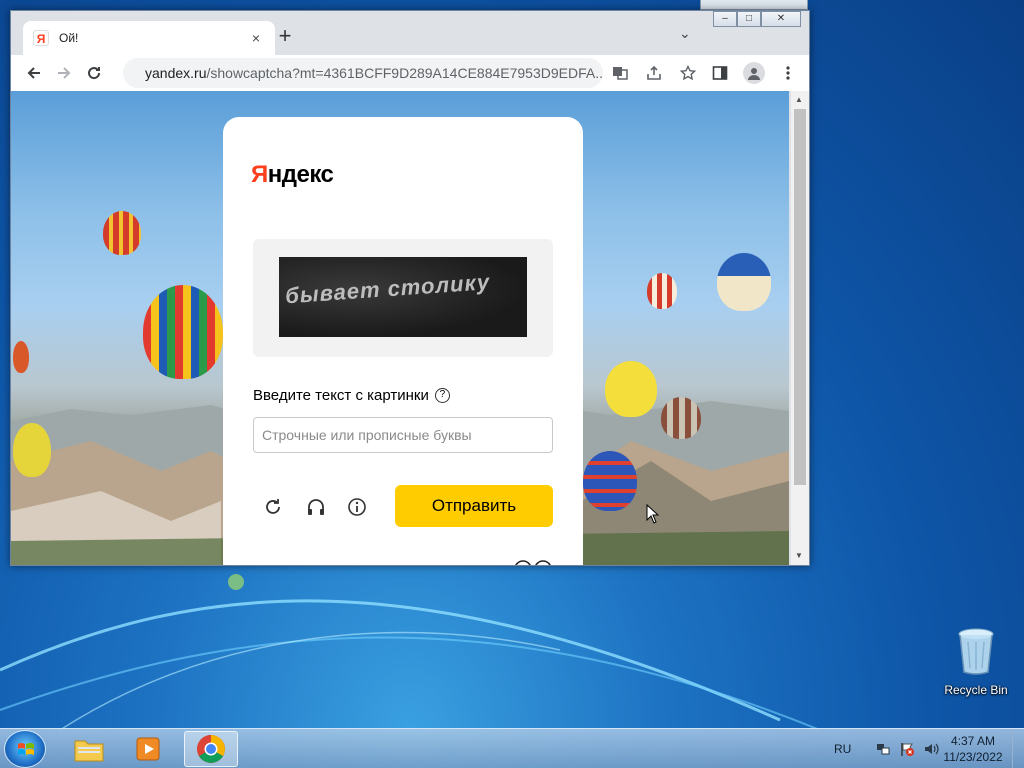 The width and height of the screenshot is (1024, 768). I want to click on start-button, so click(25, 749).